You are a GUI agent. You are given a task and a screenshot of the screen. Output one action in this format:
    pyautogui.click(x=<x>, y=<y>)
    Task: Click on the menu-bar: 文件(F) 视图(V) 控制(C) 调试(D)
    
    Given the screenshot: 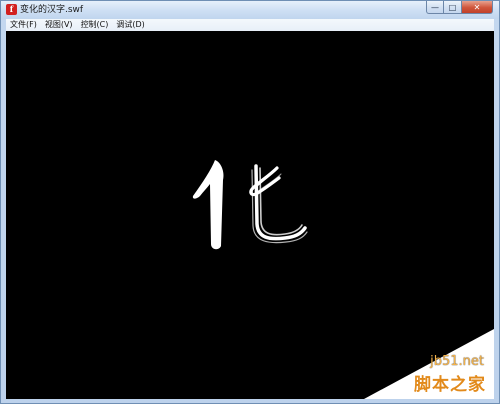 What is the action you would take?
    pyautogui.click(x=250, y=25)
    